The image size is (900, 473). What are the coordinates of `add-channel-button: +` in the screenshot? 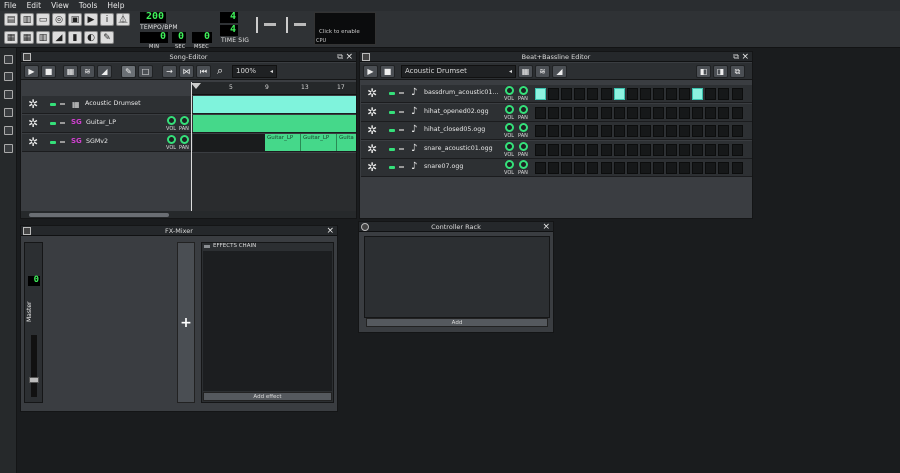 It's located at (186, 322).